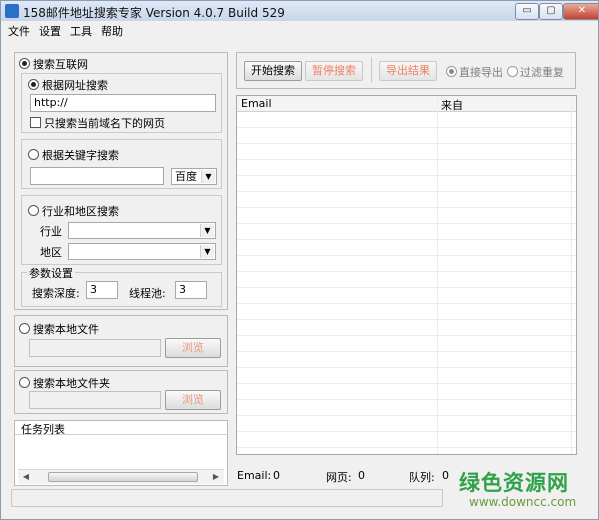 This screenshot has width=599, height=520. What do you see at coordinates (102, 290) in the screenshot?
I see `depth-input: 3` at bounding box center [102, 290].